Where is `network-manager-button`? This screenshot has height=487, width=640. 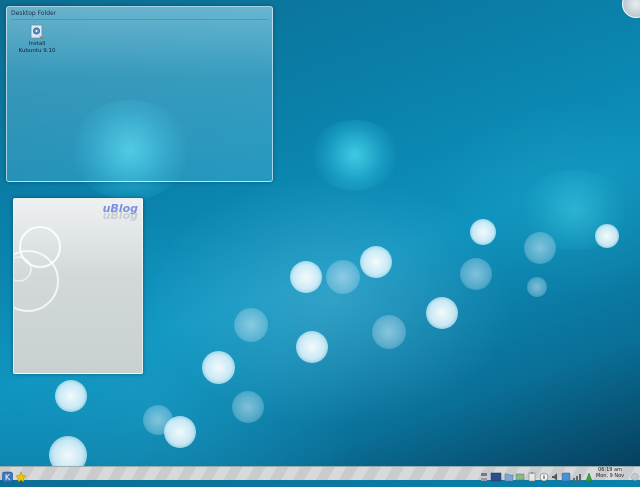 network-manager-button is located at coordinates (577, 474).